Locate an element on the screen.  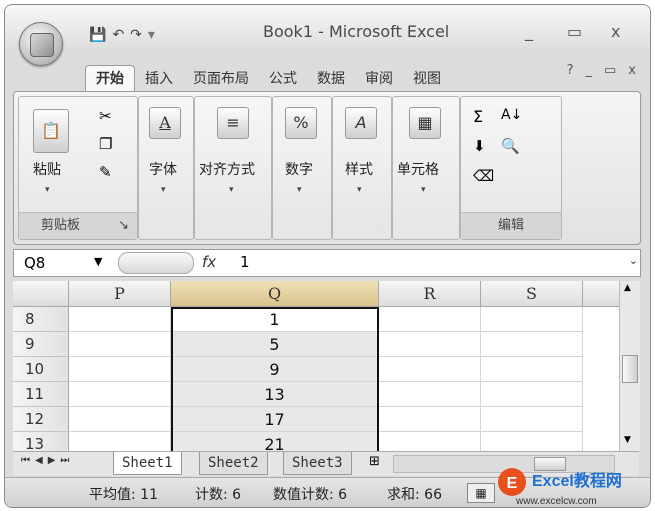
fill-icon: ⬇ is located at coordinates (479, 146).